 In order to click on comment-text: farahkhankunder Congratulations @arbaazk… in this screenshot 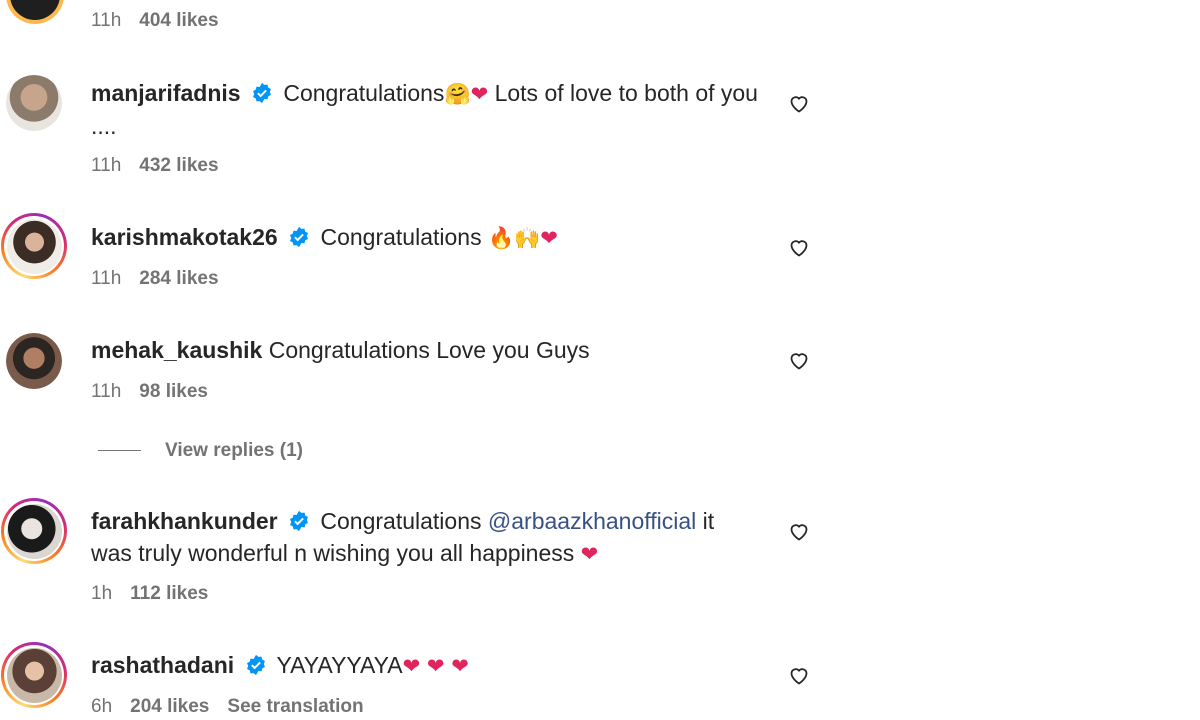, I will do `click(426, 537)`.